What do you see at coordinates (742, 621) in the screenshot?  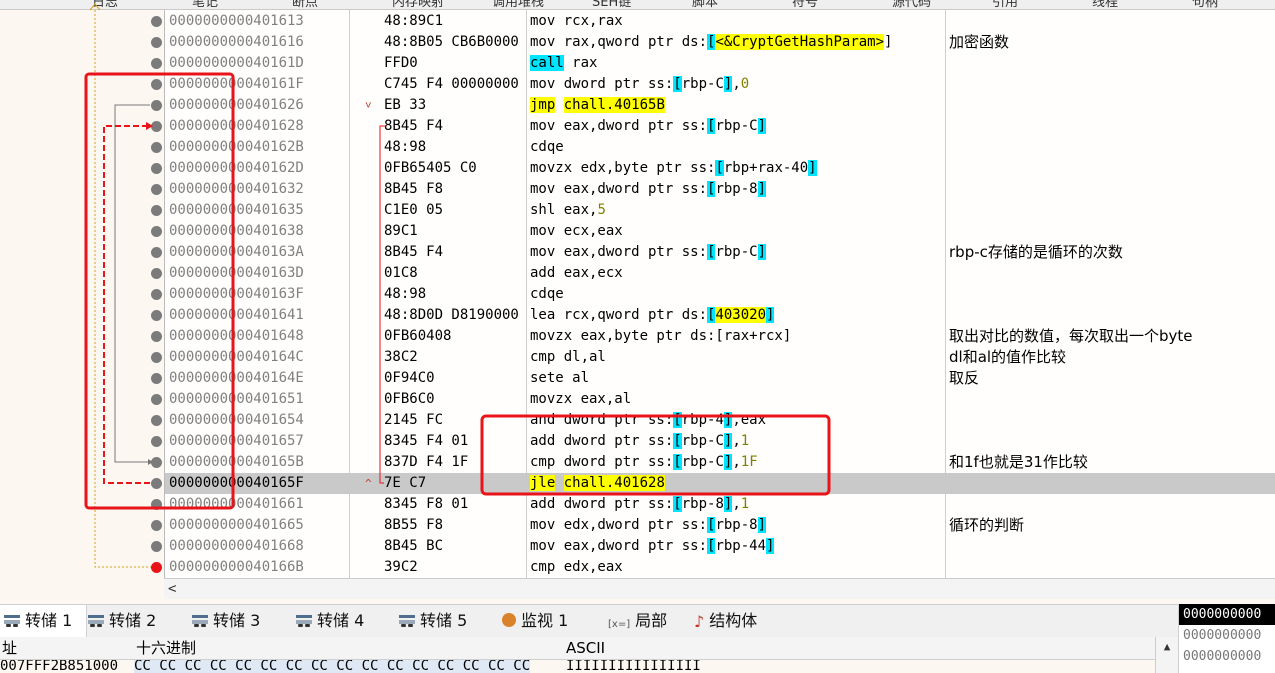 I see `tab-struct-7: ♪ 结构体` at bounding box center [742, 621].